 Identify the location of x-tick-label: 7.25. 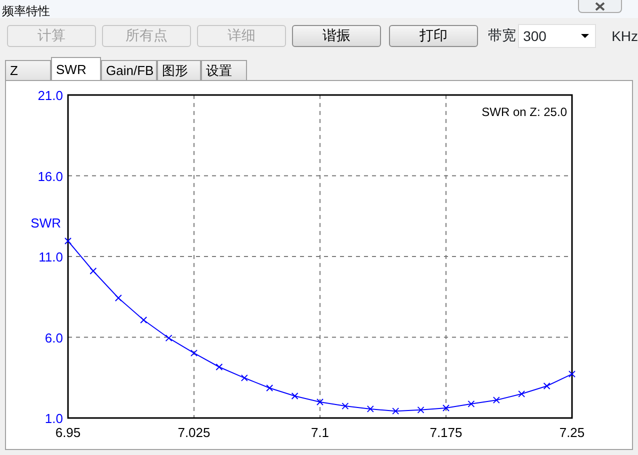
(572, 432).